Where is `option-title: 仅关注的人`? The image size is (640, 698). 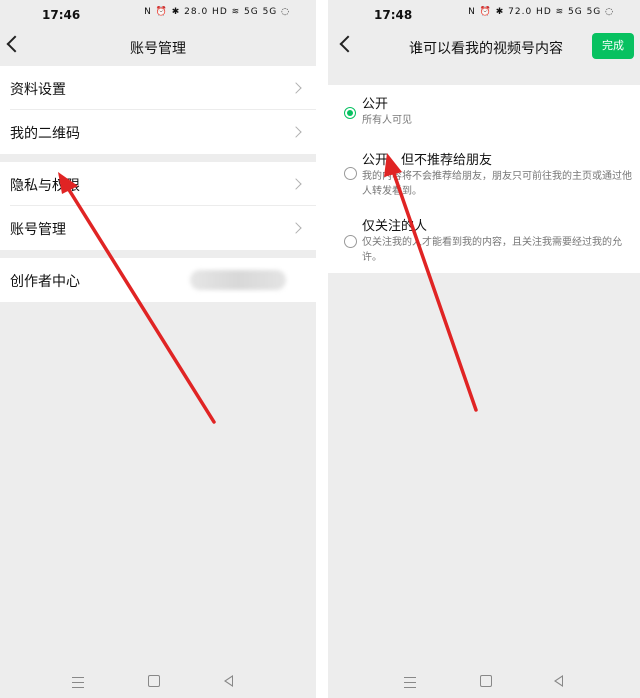 option-title: 仅关注的人 is located at coordinates (395, 226).